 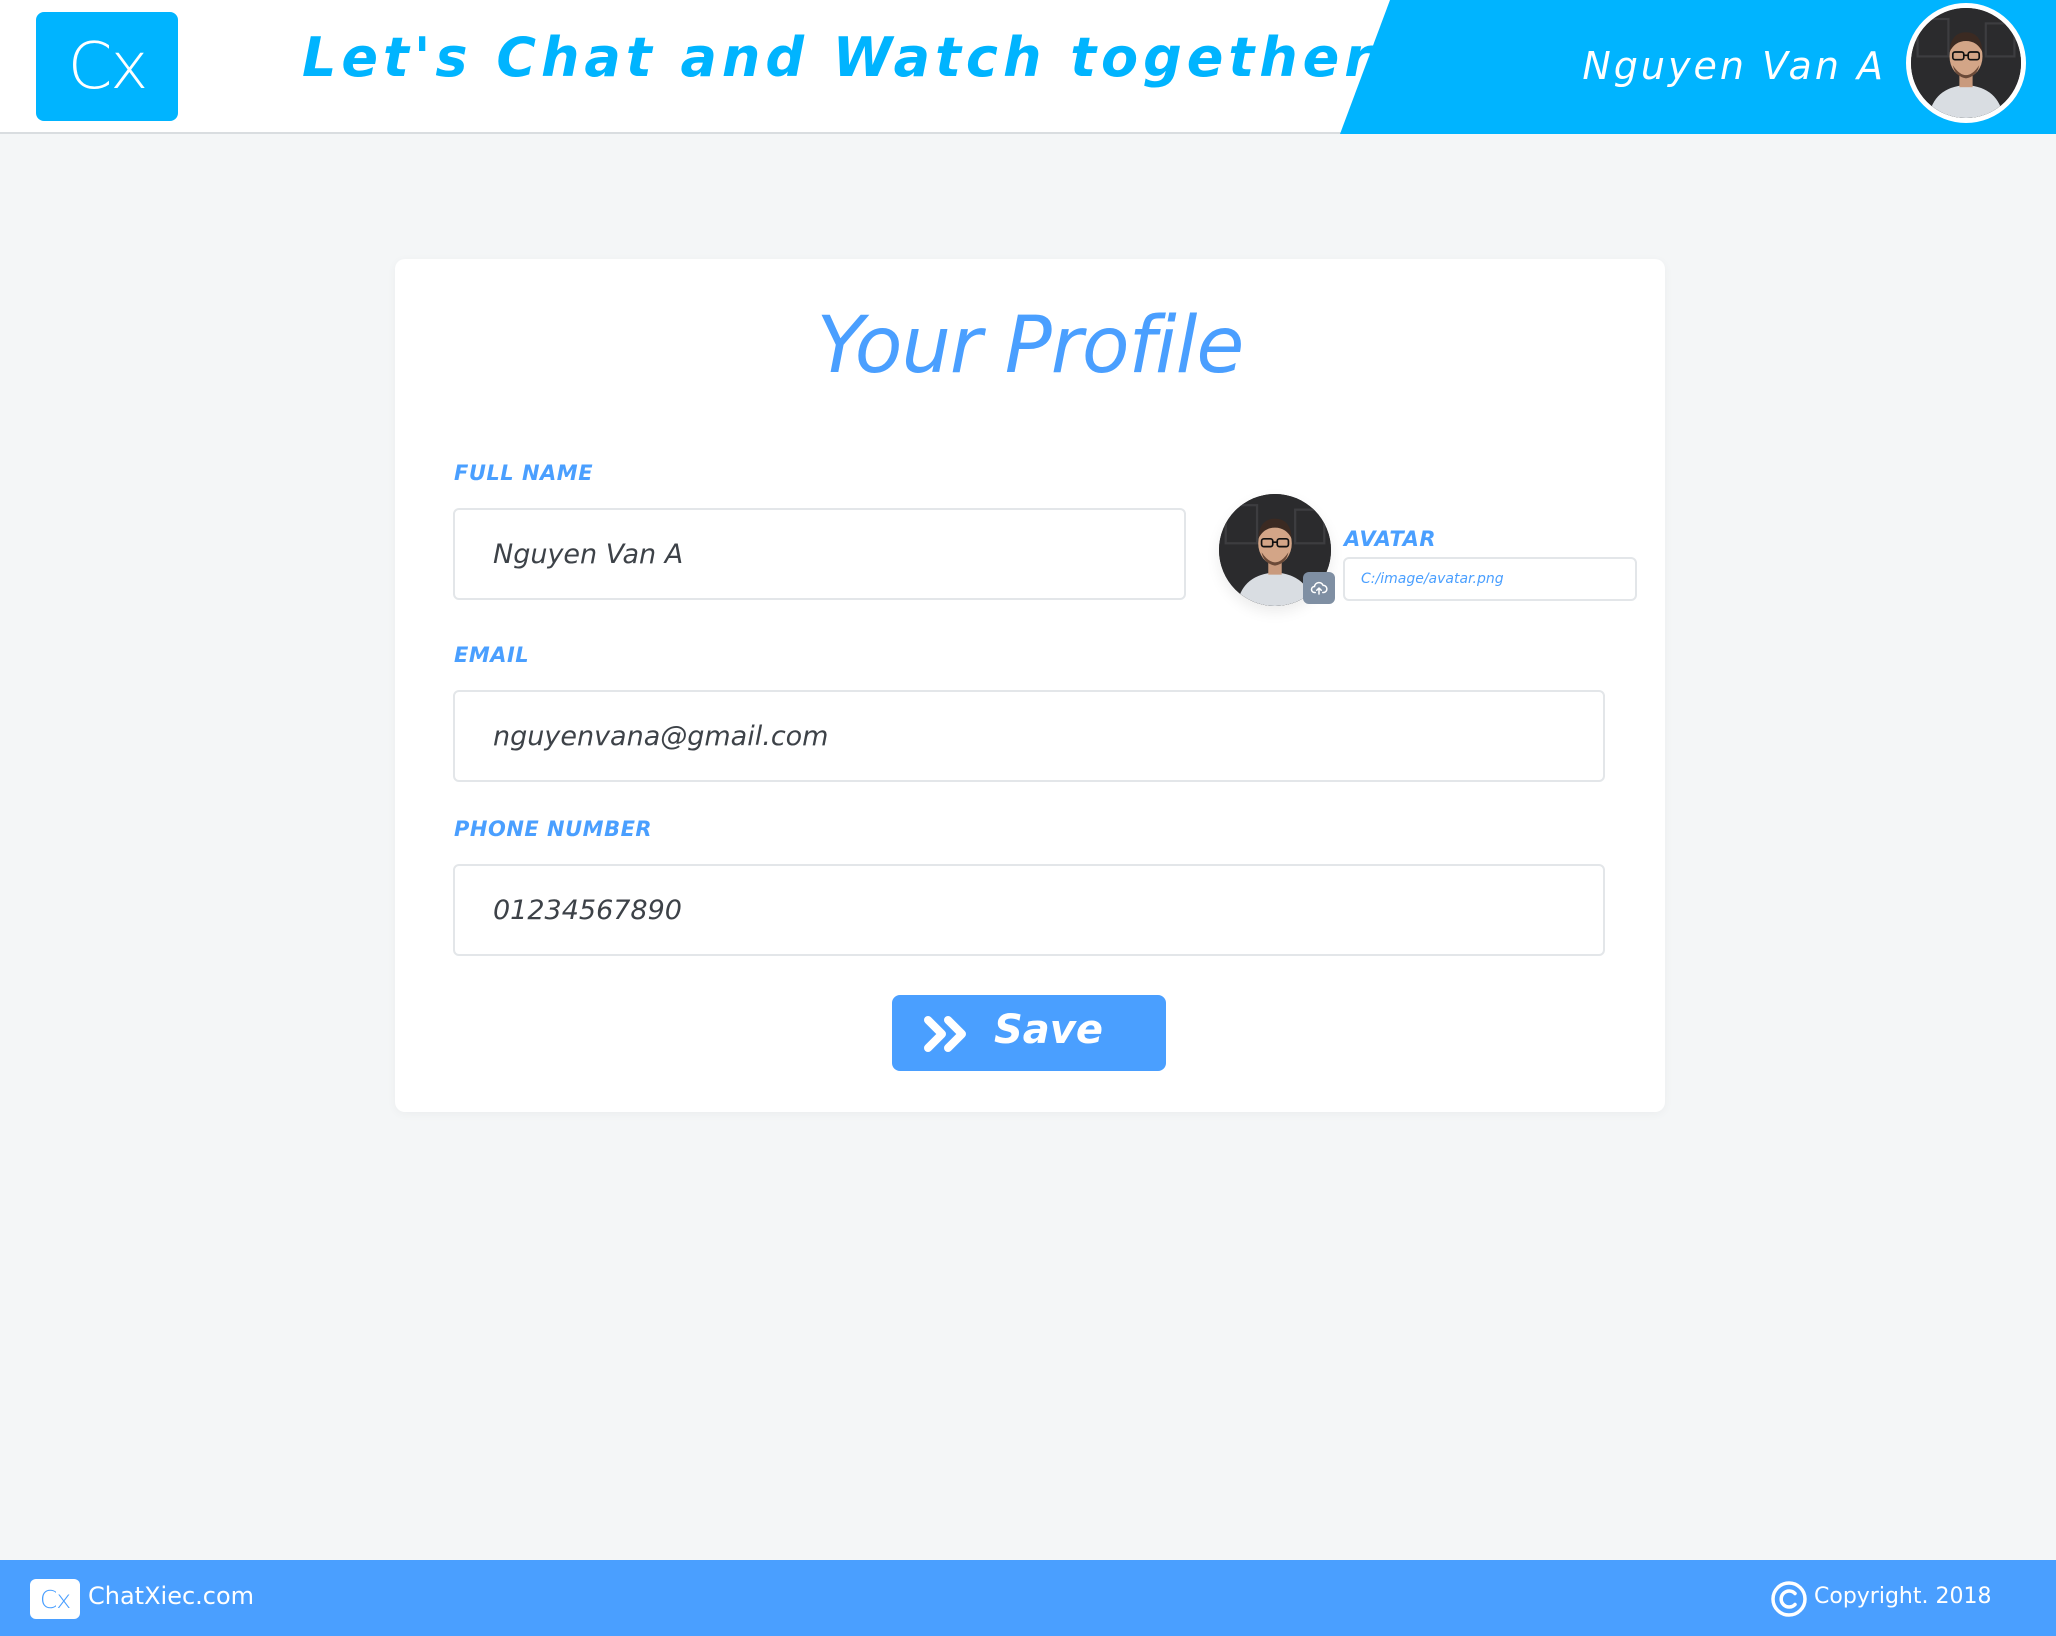 What do you see at coordinates (1277, 550) in the screenshot?
I see `avatar-preview` at bounding box center [1277, 550].